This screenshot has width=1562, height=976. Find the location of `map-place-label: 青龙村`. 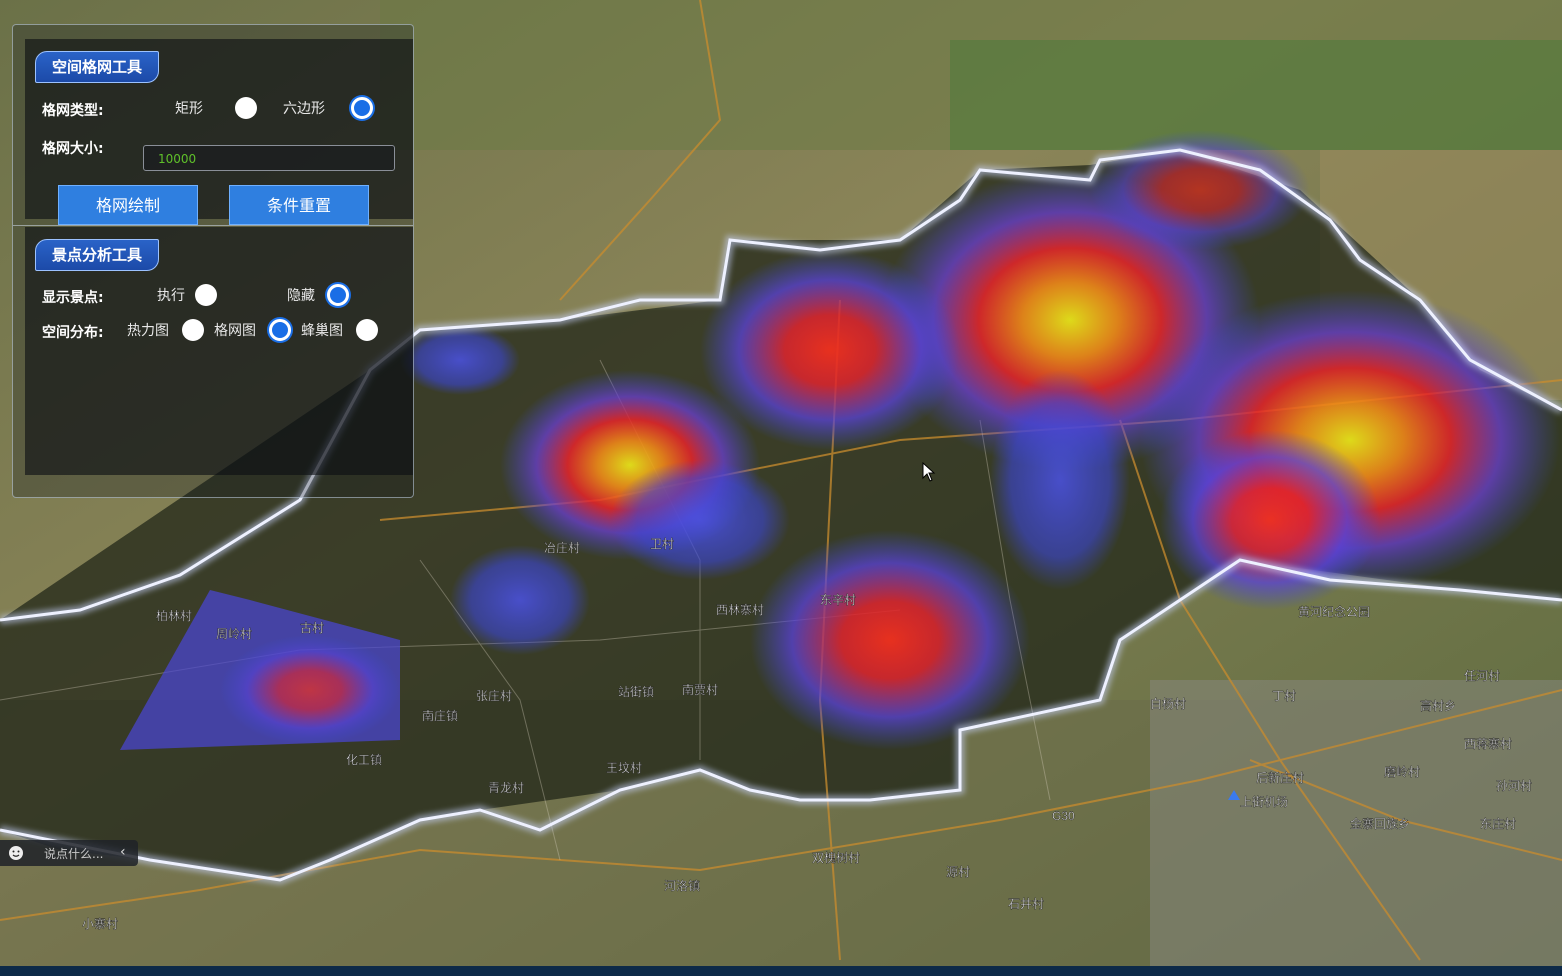

map-place-label: 青龙村 is located at coordinates (506, 788).